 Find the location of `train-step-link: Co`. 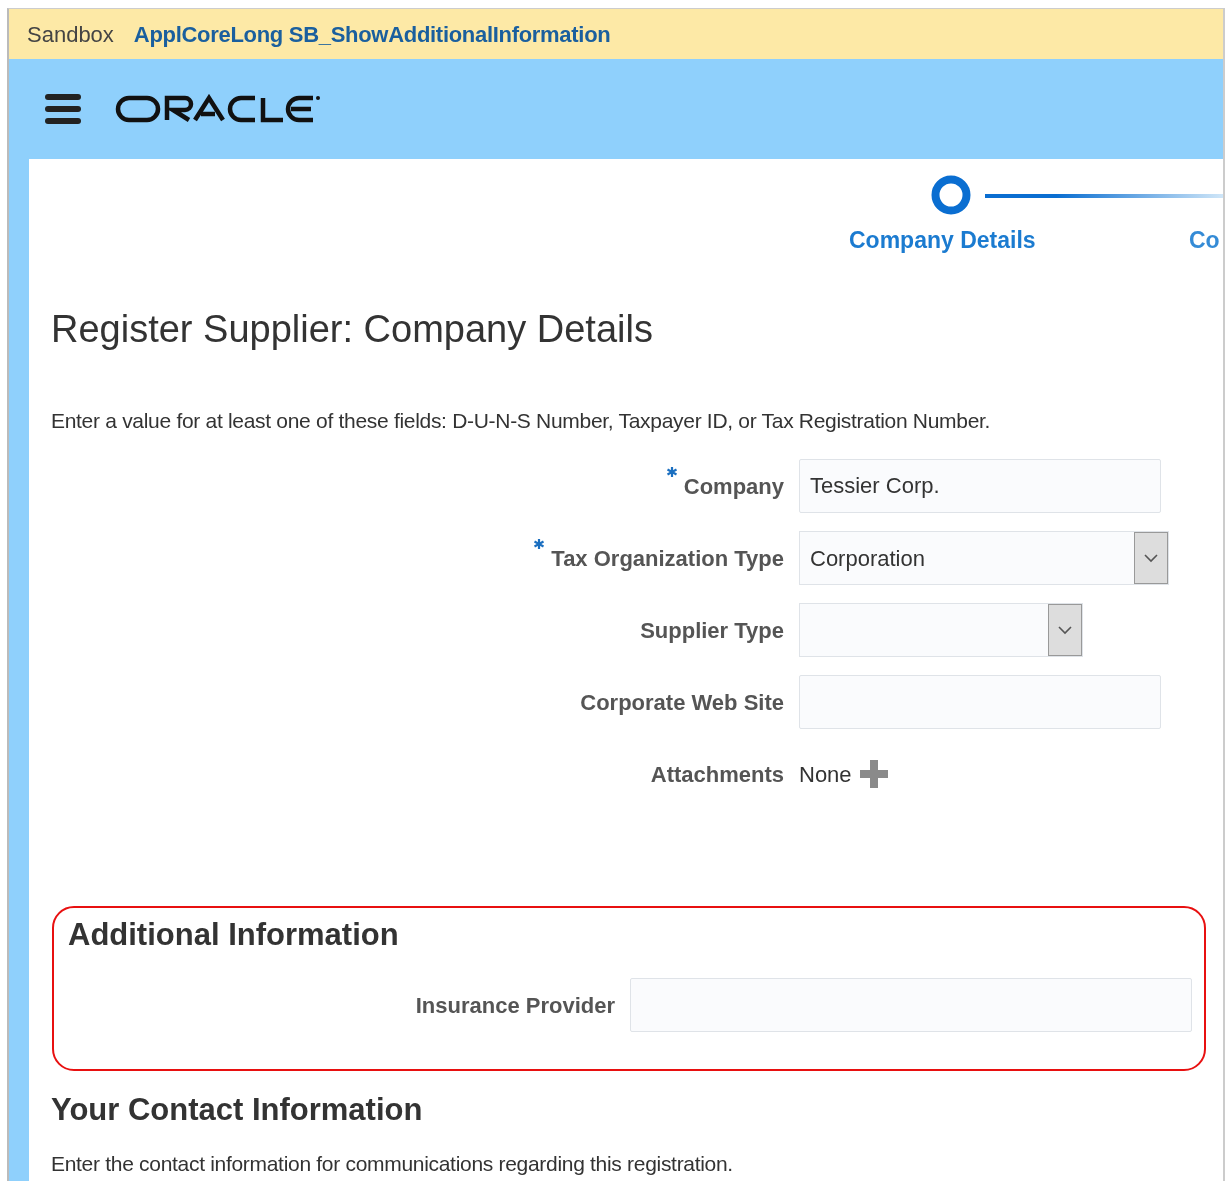

train-step-link: Co is located at coordinates (1204, 240).